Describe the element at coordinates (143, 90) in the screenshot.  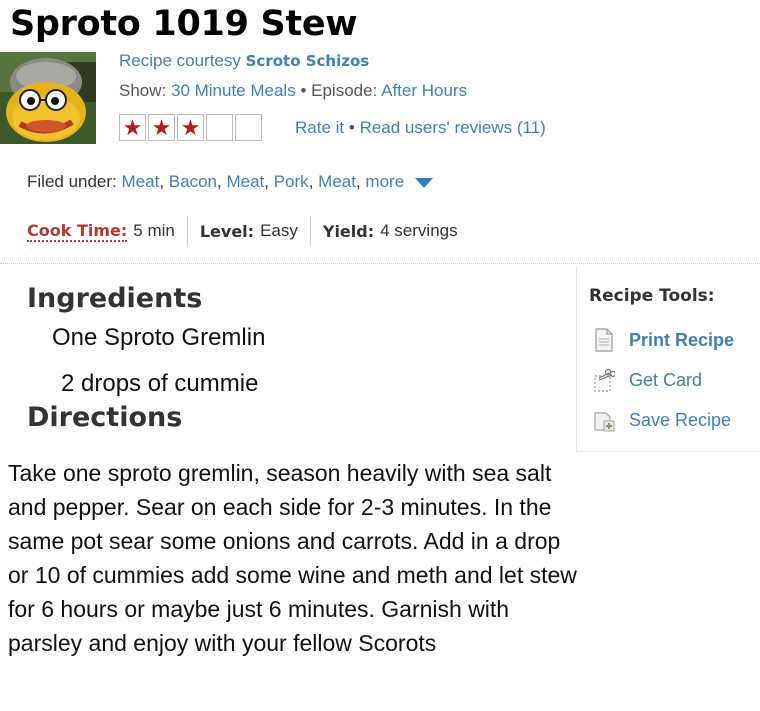
I see `show-label: Show:` at that location.